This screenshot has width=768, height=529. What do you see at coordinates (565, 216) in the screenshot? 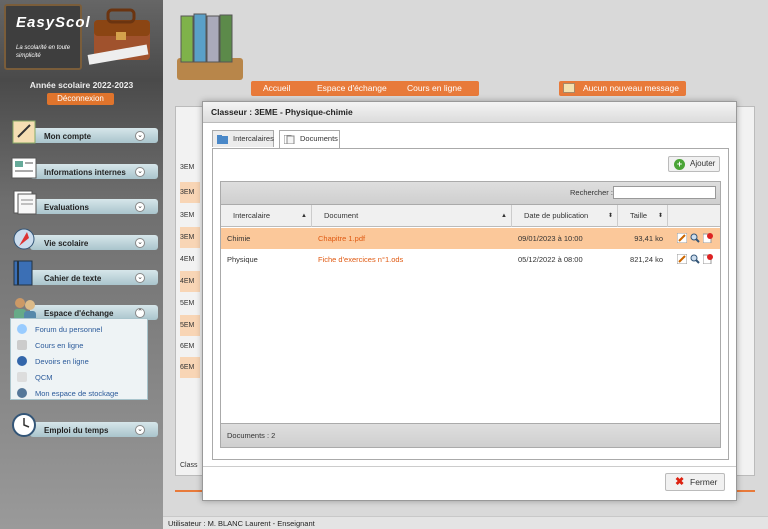
I see `col-date: Date de publication ⬍` at bounding box center [565, 216].